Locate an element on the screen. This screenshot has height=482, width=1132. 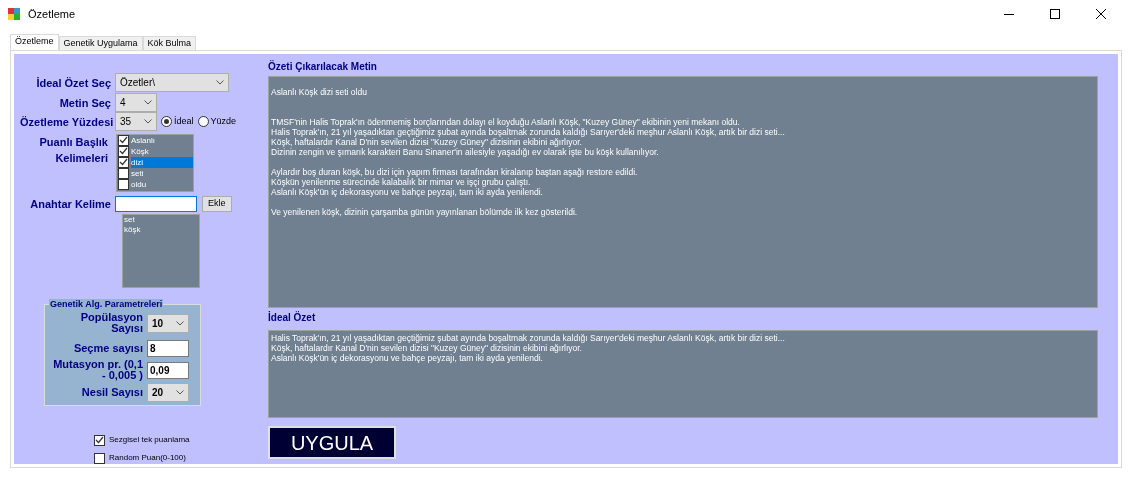
text-line: Ve yenilenen köşk, dizinin çarşamba günün yayınlanan bölümde ilk kez gösterildi. is located at coordinates (425, 212).